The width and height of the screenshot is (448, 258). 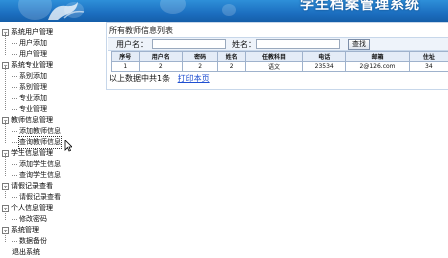 I want to click on sidebar-group-1: −系统专业管理, so click(x=27, y=65).